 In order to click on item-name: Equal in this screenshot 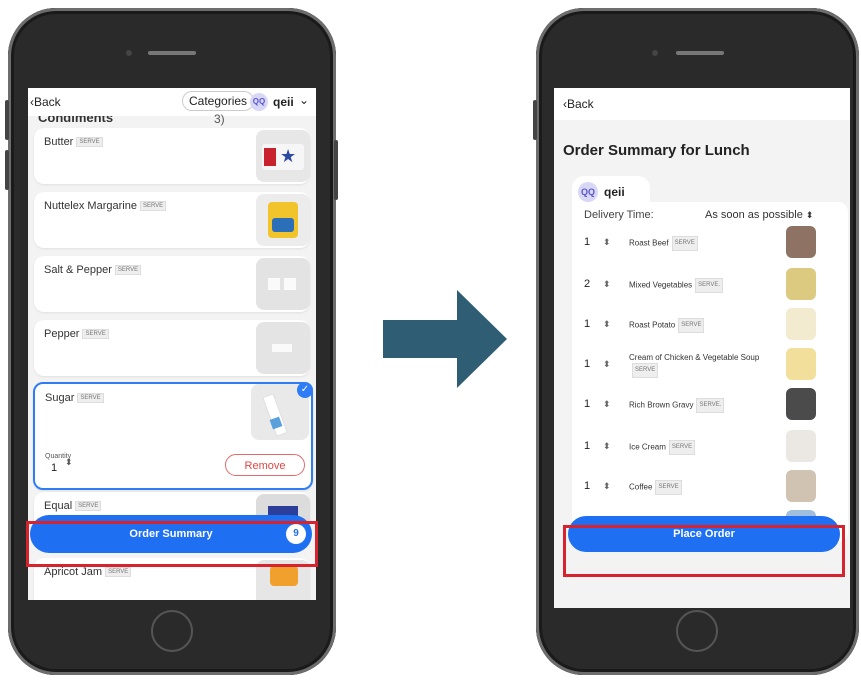, I will do `click(58, 506)`.